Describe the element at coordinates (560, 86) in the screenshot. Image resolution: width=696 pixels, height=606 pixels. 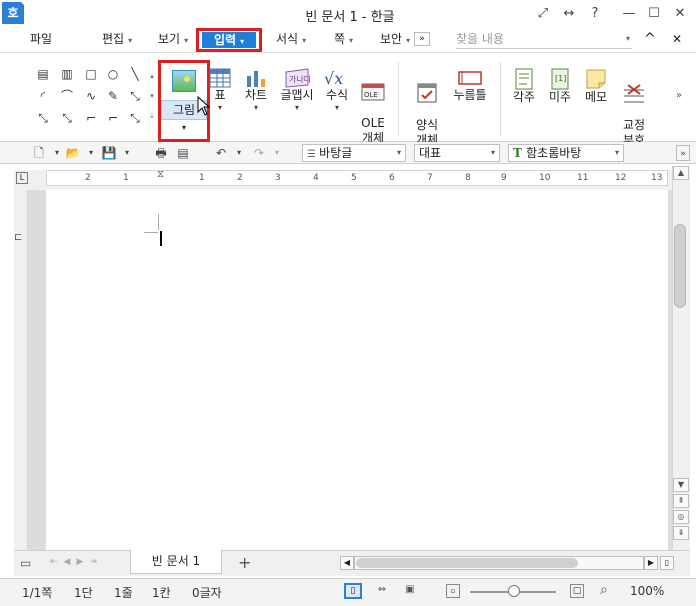
I see `endnote-button: [1] 미주` at that location.